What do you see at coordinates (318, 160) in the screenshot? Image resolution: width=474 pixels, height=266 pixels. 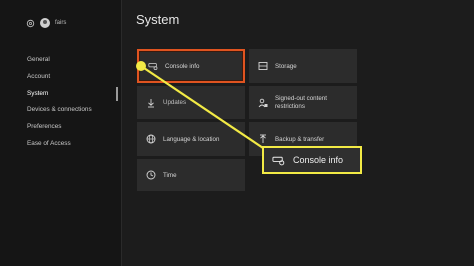 I see `callout-label: Console info` at bounding box center [318, 160].